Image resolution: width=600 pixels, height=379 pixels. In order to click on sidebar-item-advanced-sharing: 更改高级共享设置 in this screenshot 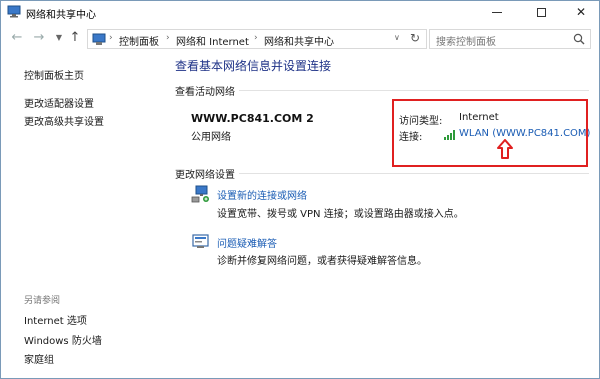, I will do `click(64, 120)`.